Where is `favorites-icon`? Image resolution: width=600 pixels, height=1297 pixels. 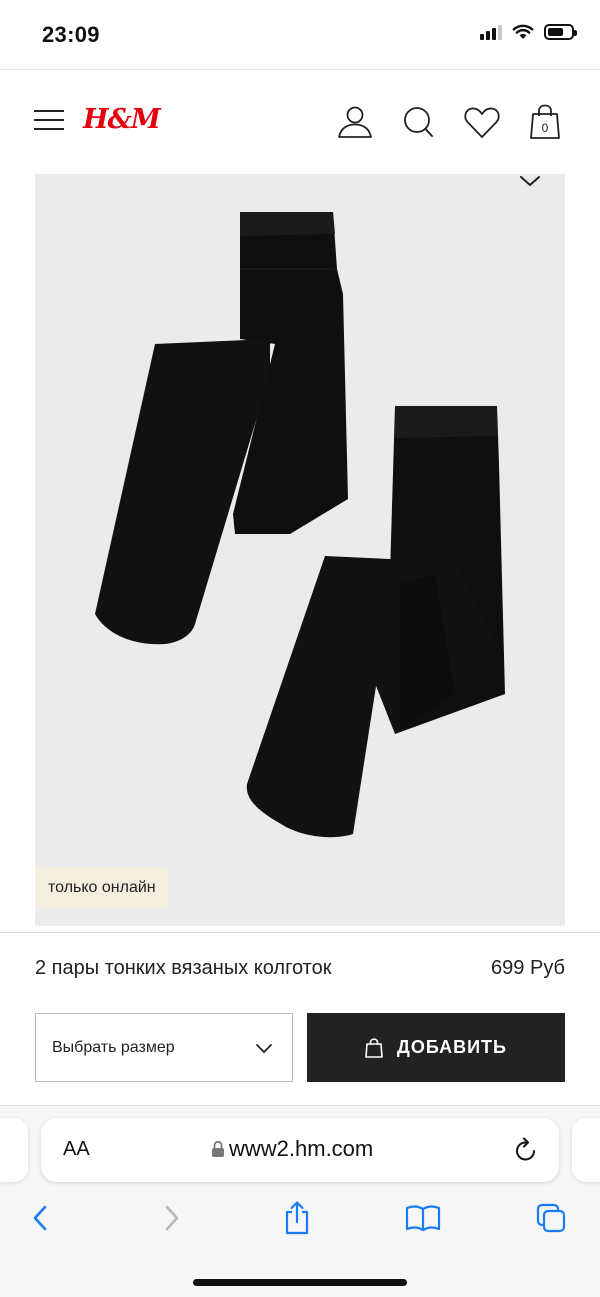
favorites-icon is located at coordinates (482, 122).